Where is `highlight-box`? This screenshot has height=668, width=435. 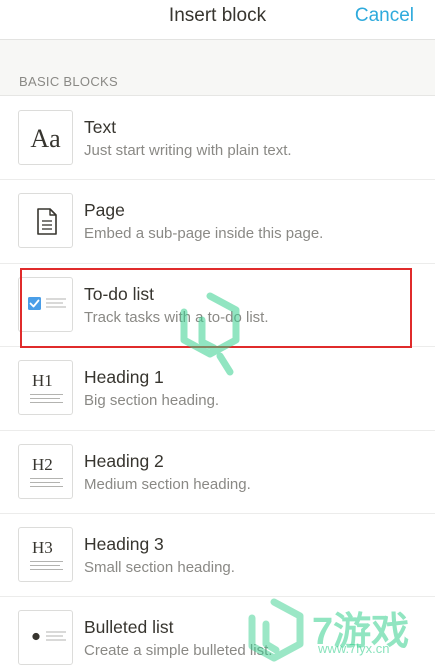 highlight-box is located at coordinates (216, 308).